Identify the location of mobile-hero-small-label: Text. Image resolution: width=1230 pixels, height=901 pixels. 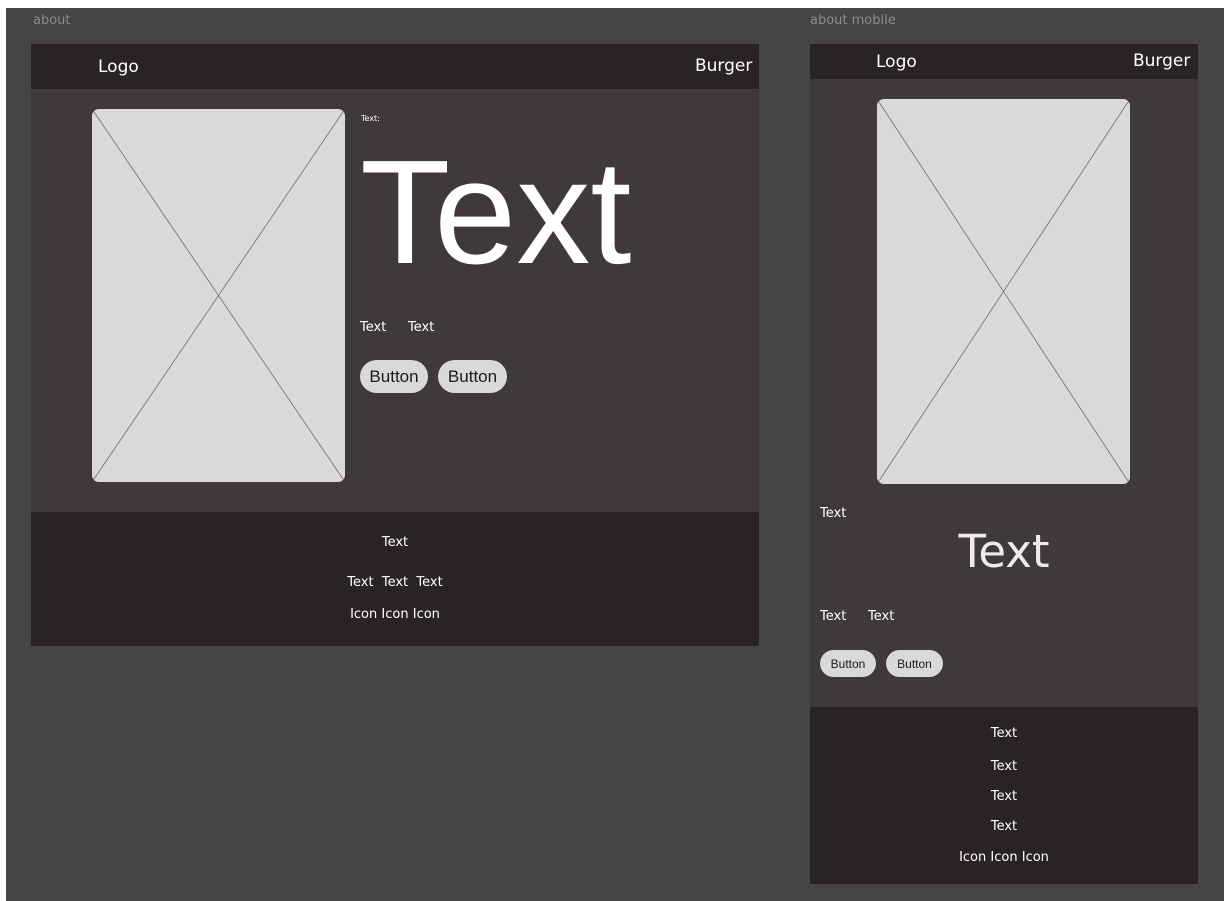
(833, 513).